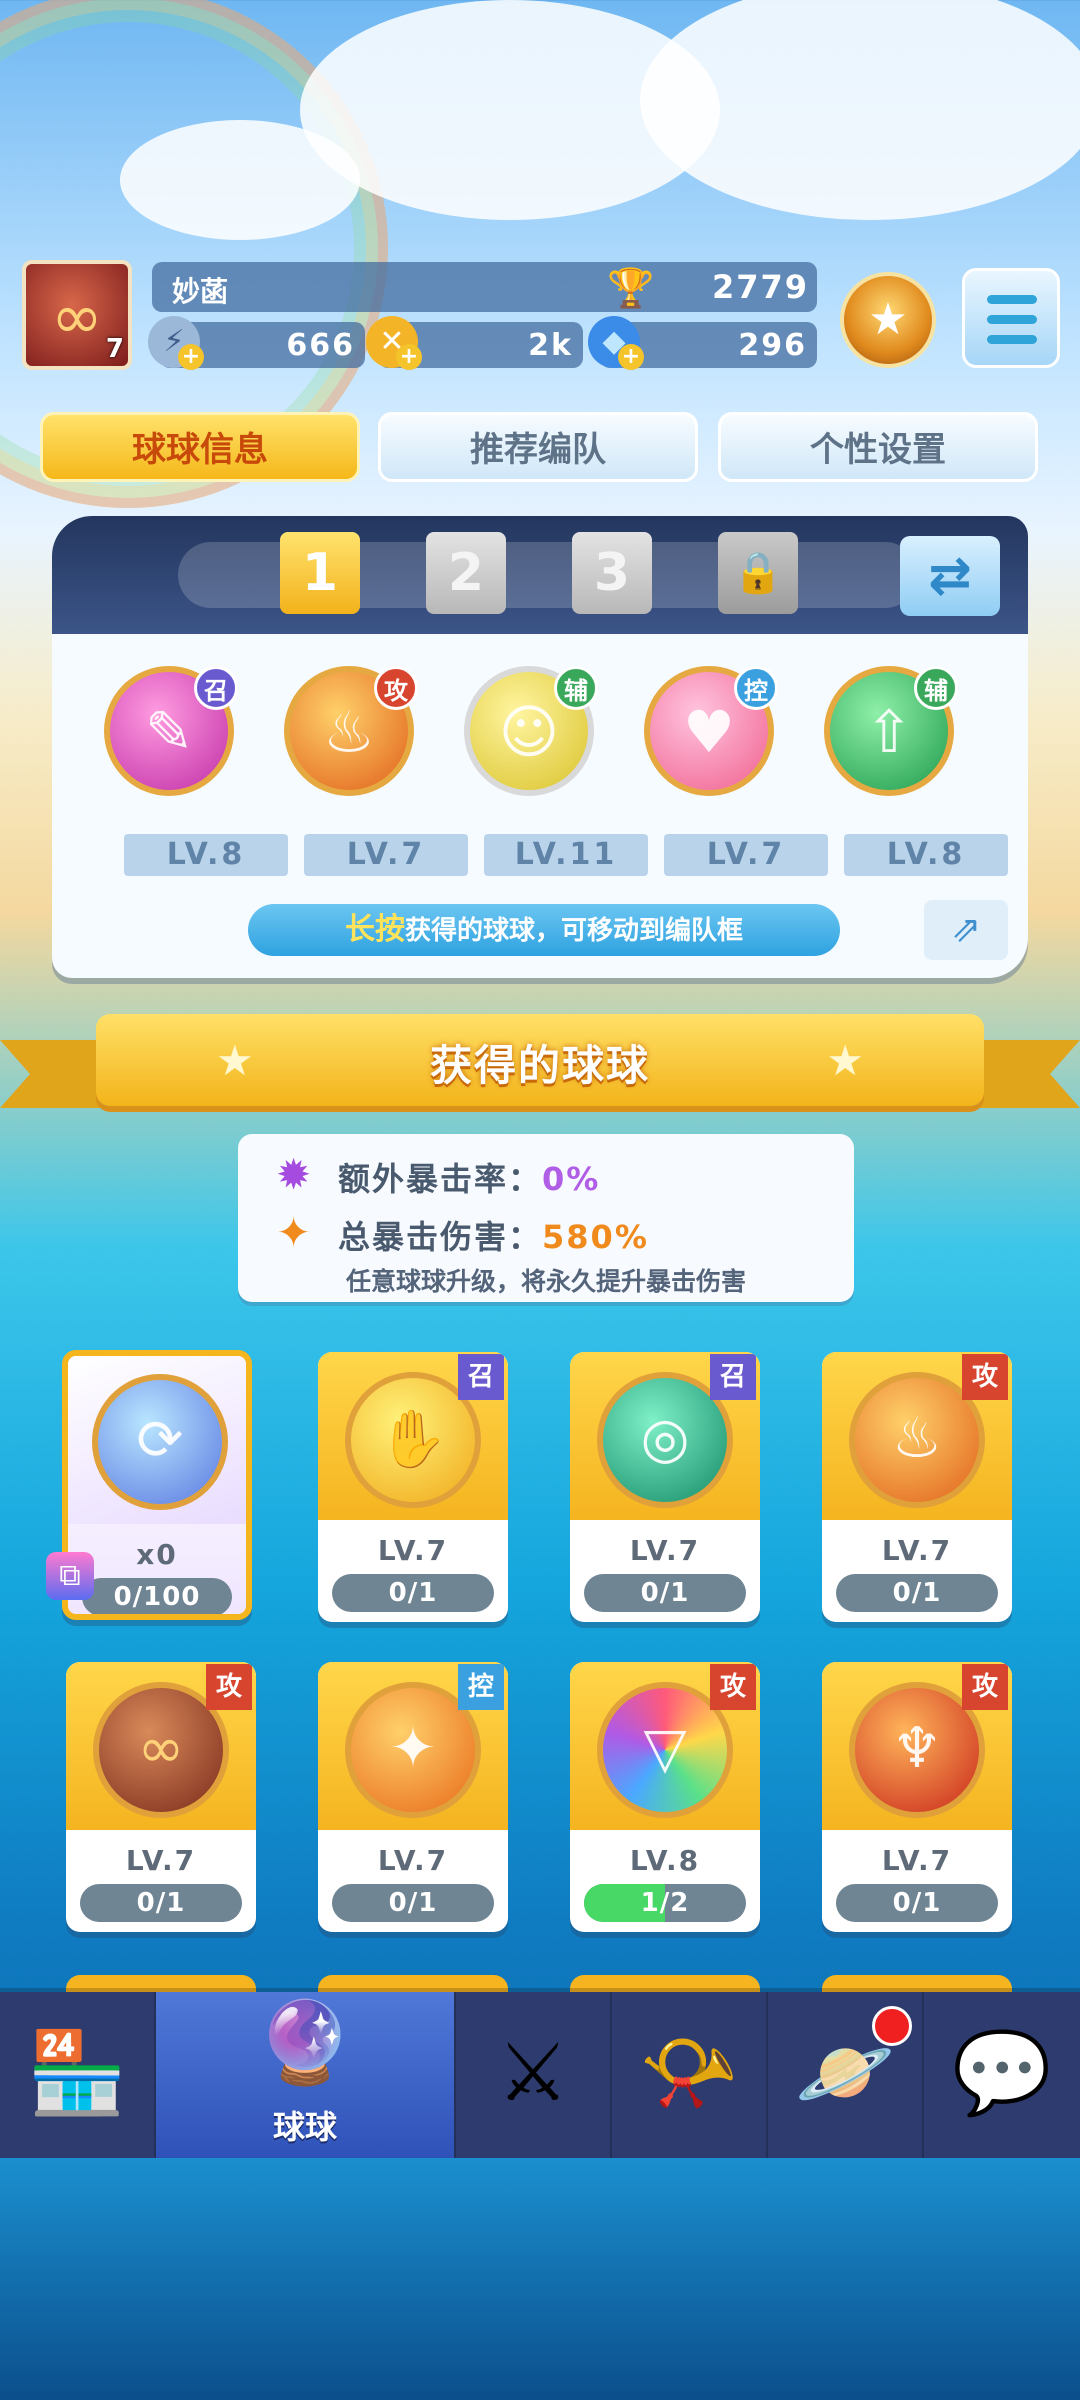  Describe the element at coordinates (665, 1487) in the screenshot. I see `ball-card: ◎ 召 LV.7 0/1` at that location.